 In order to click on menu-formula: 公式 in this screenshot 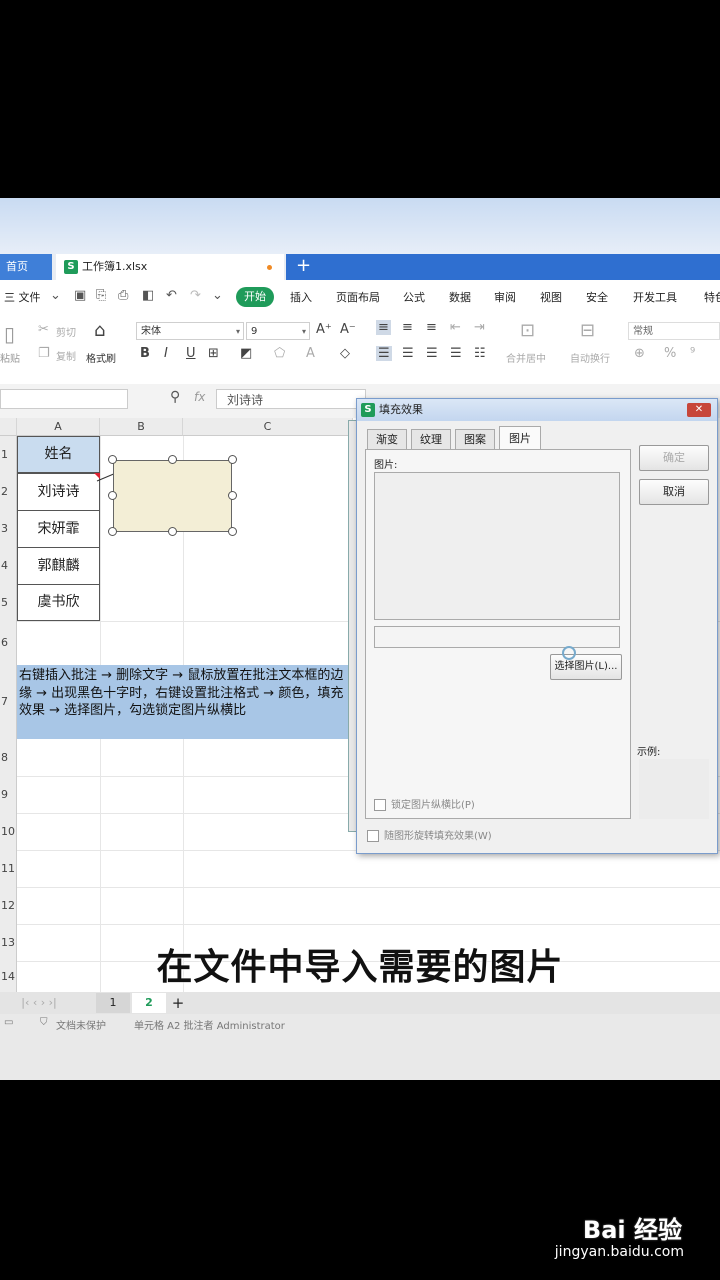, I will do `click(414, 297)`.